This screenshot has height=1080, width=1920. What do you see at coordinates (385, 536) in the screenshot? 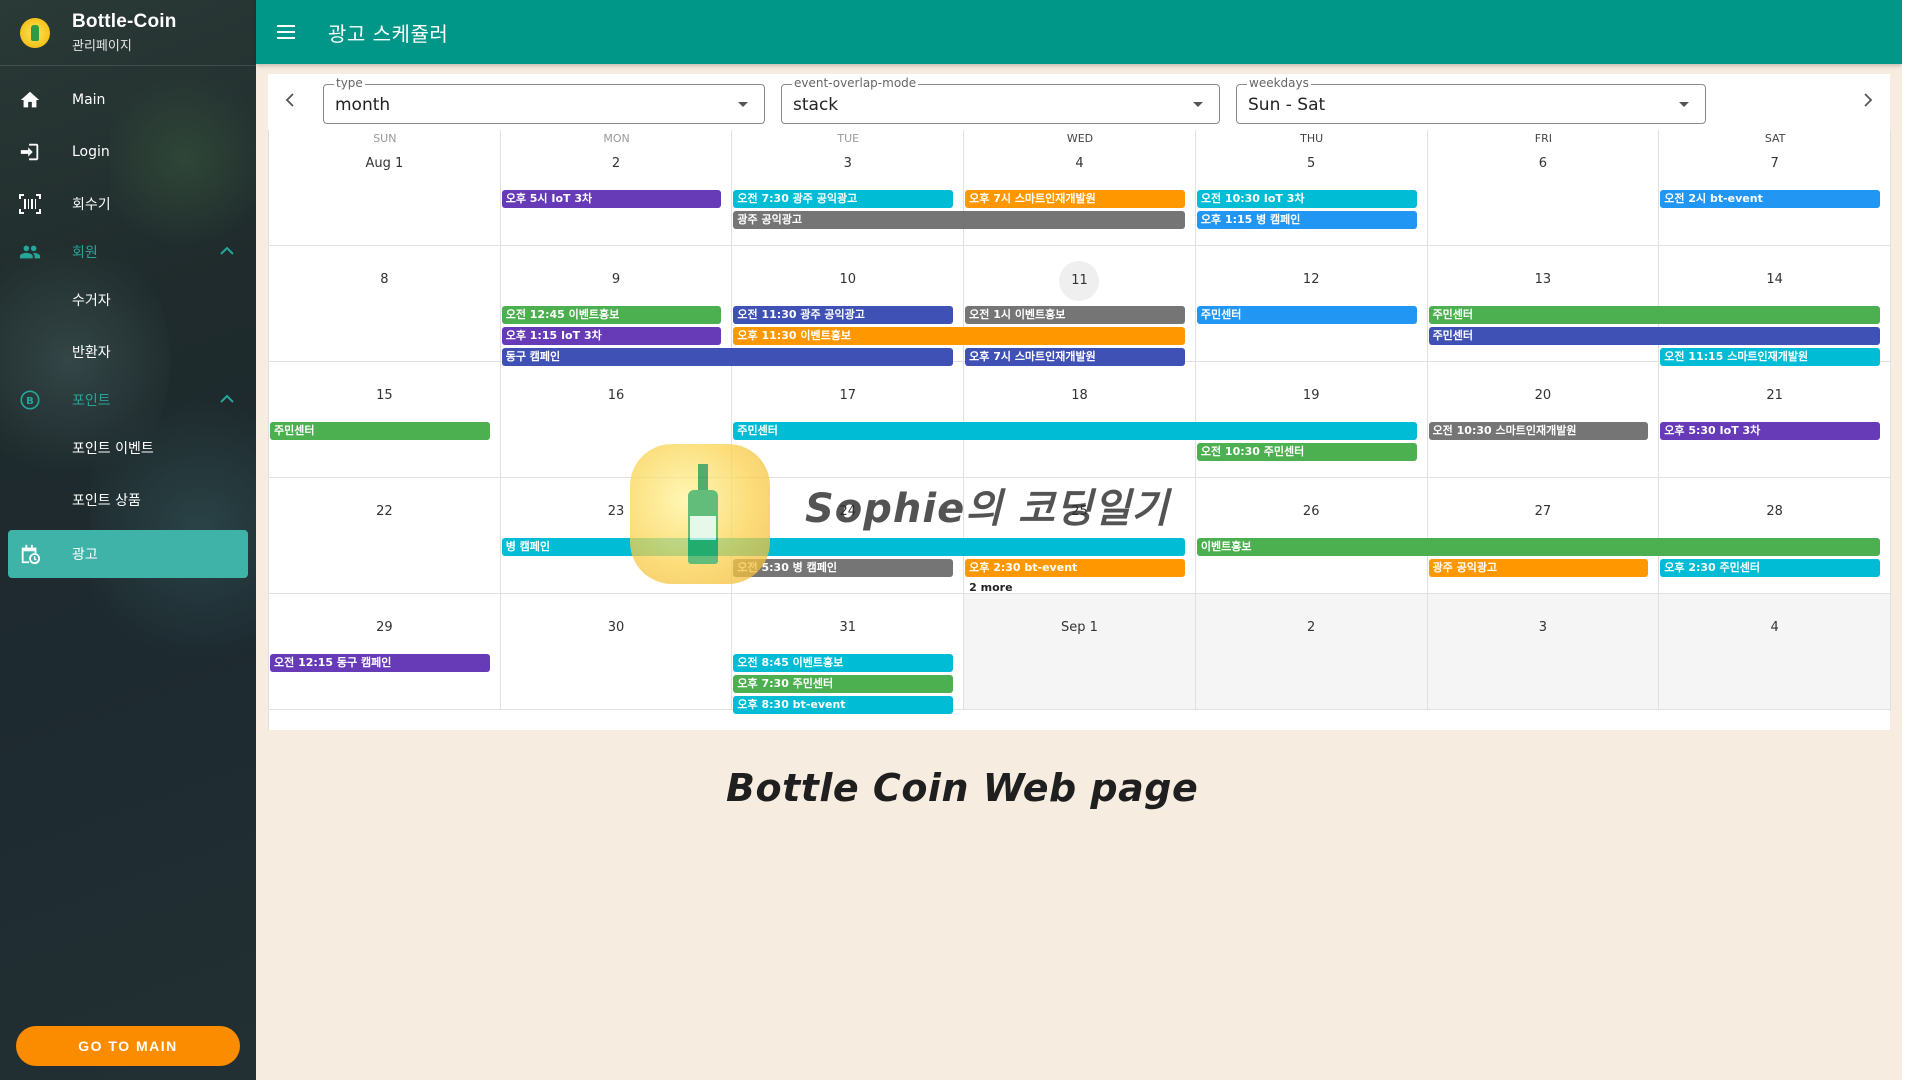
I see `calendar-day-cell: 22` at bounding box center [385, 536].